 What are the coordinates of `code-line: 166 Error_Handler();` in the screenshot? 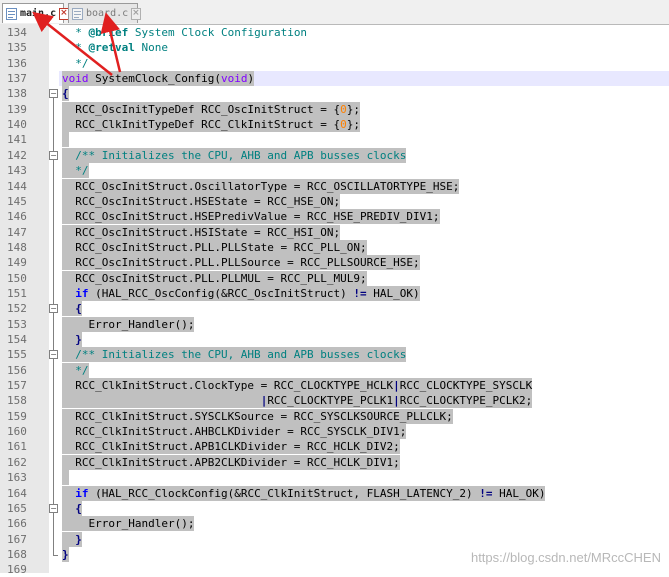 It's located at (334, 524).